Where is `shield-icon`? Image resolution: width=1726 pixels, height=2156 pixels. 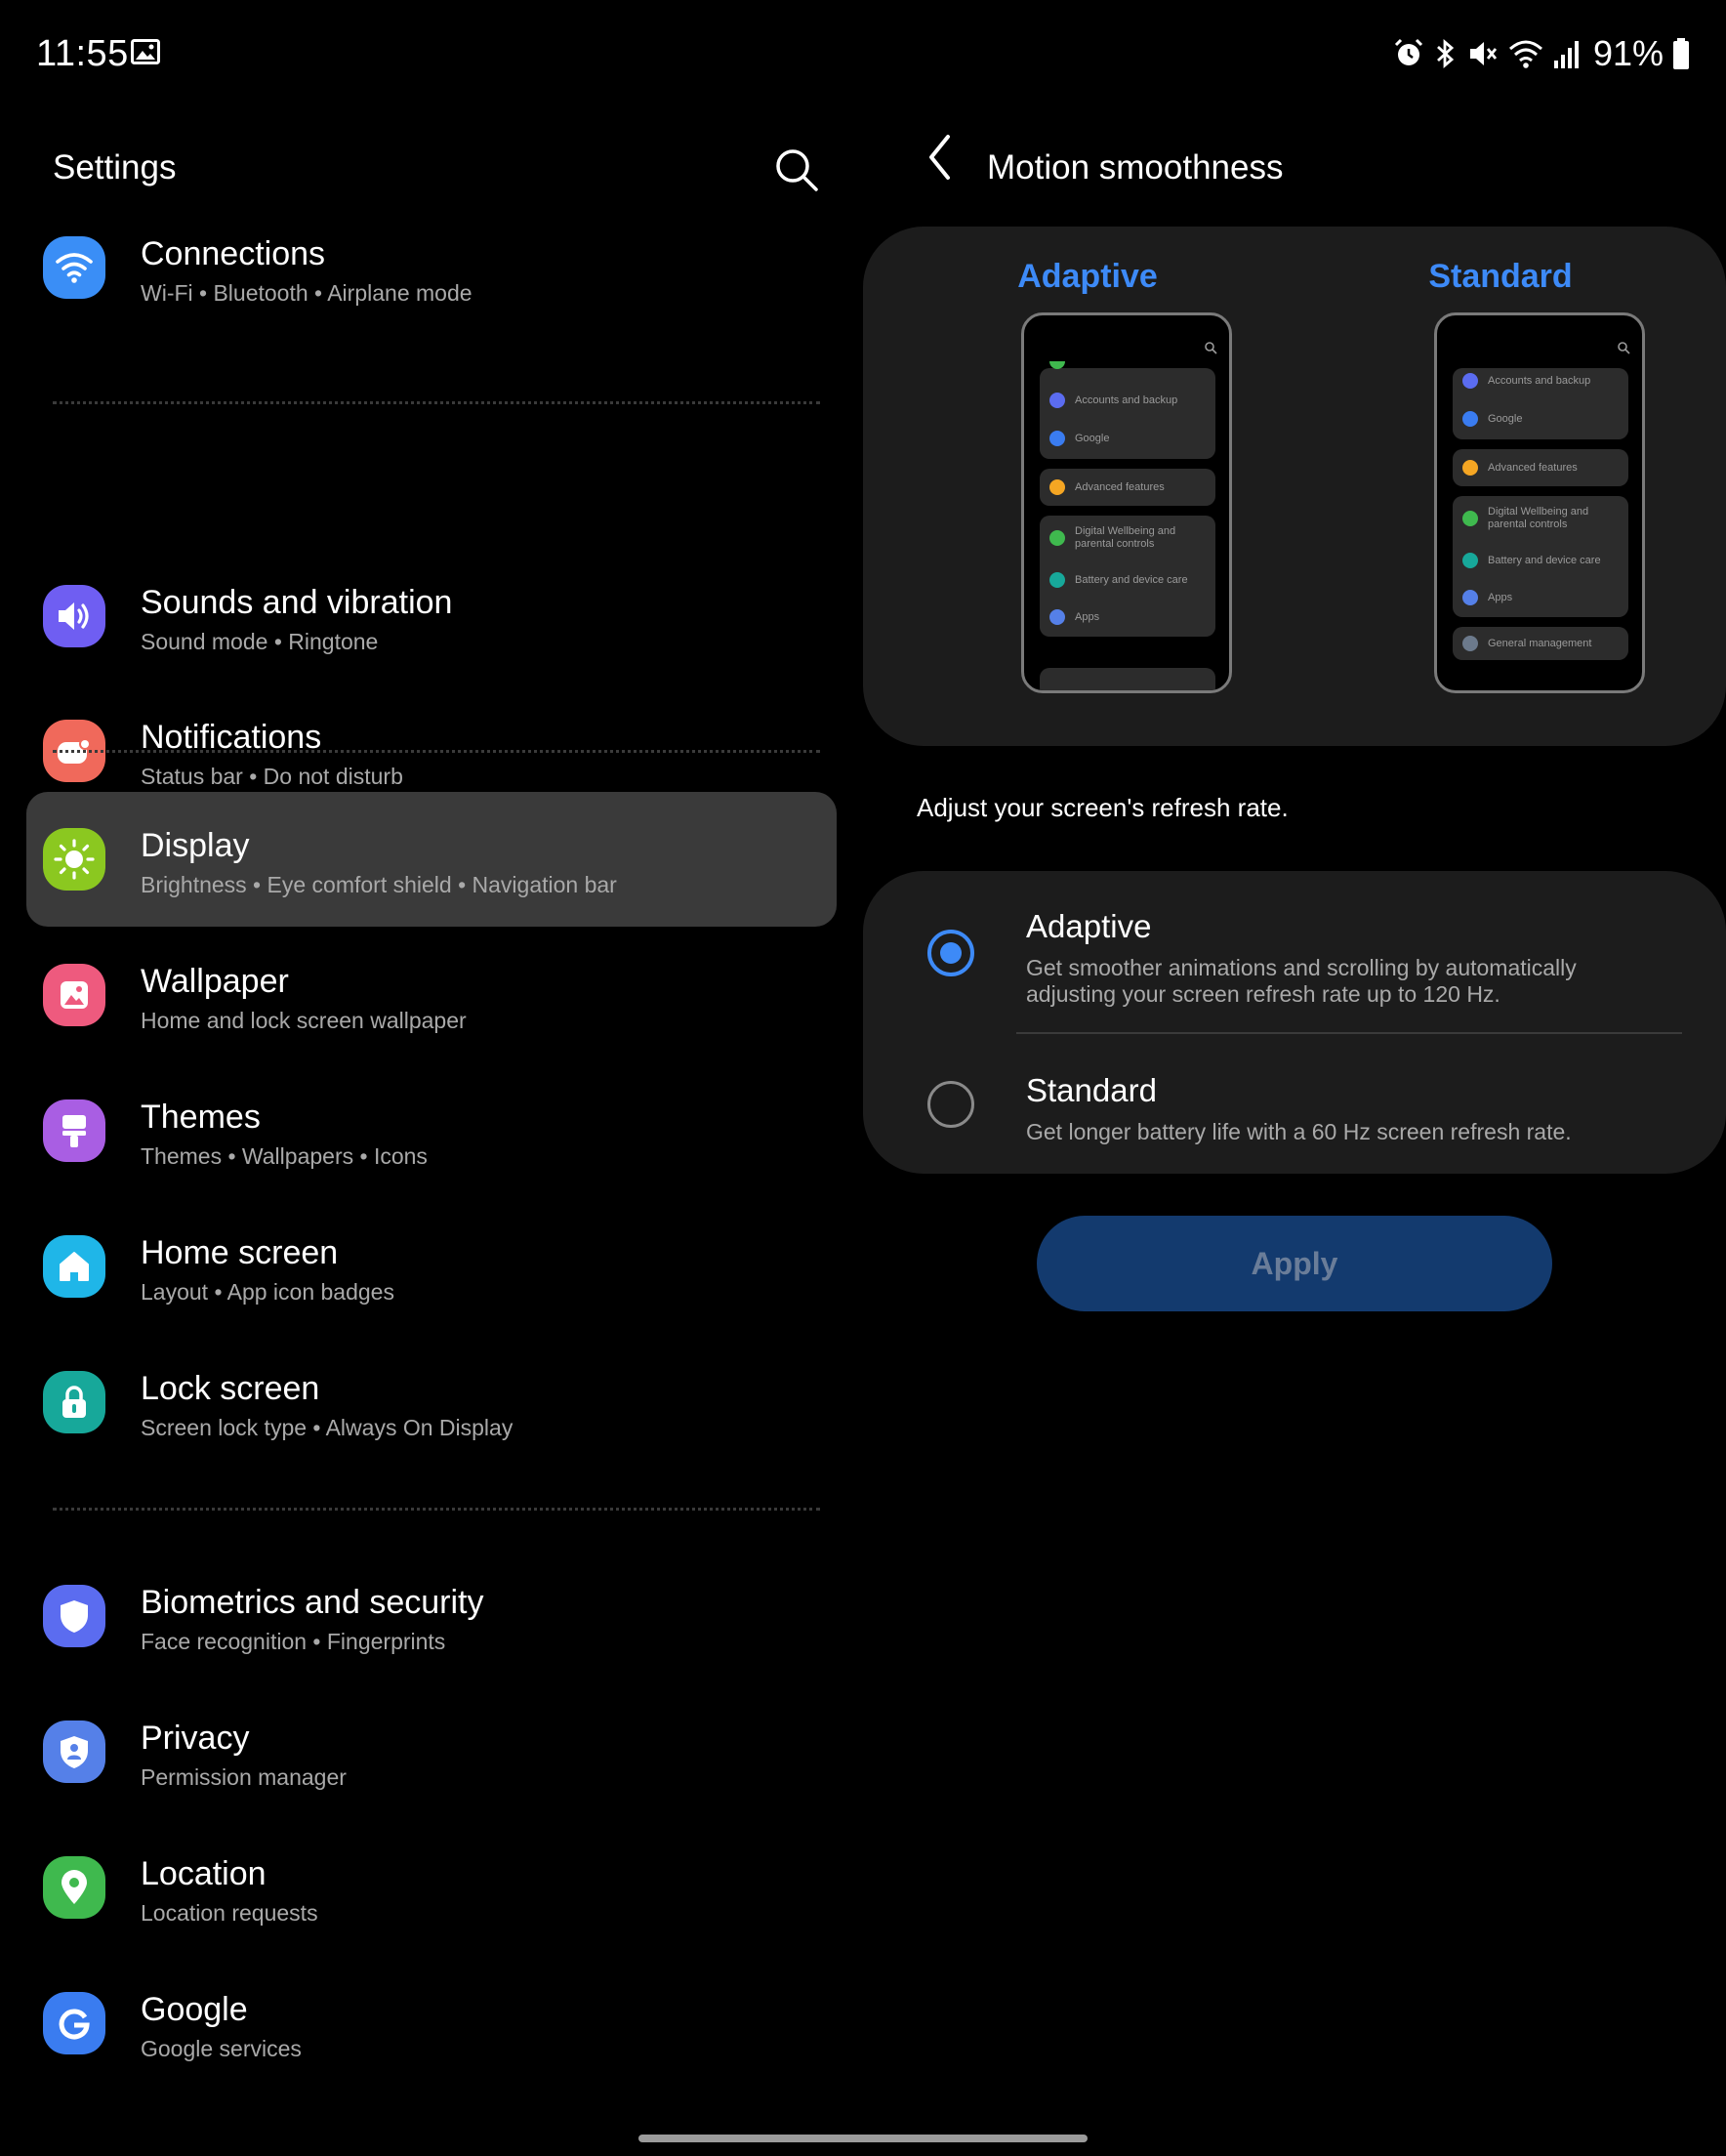 shield-icon is located at coordinates (74, 1616).